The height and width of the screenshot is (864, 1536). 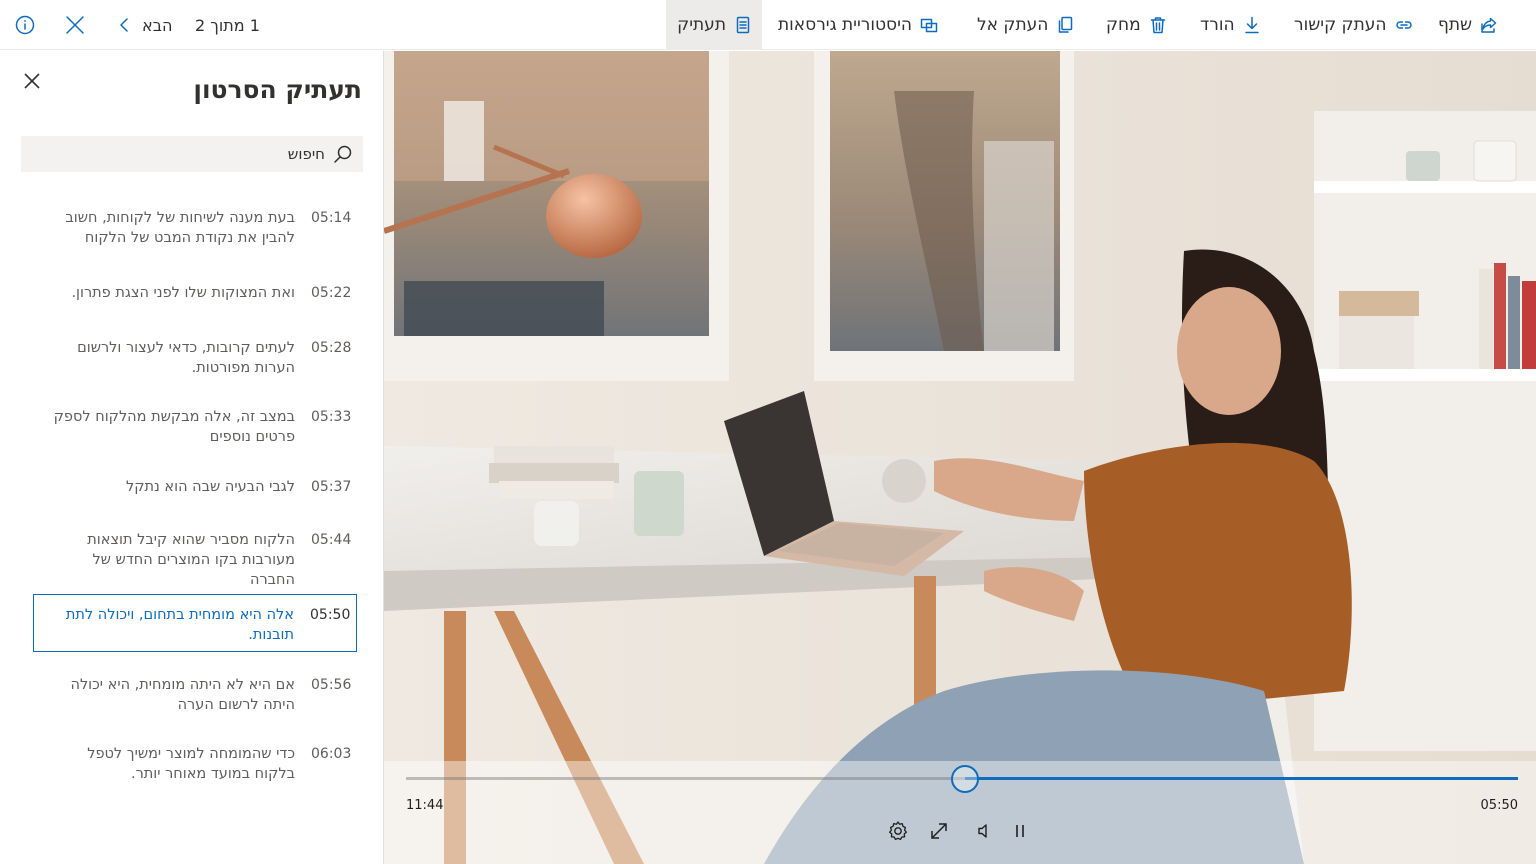 I want to click on copy-icon, so click(x=1066, y=24).